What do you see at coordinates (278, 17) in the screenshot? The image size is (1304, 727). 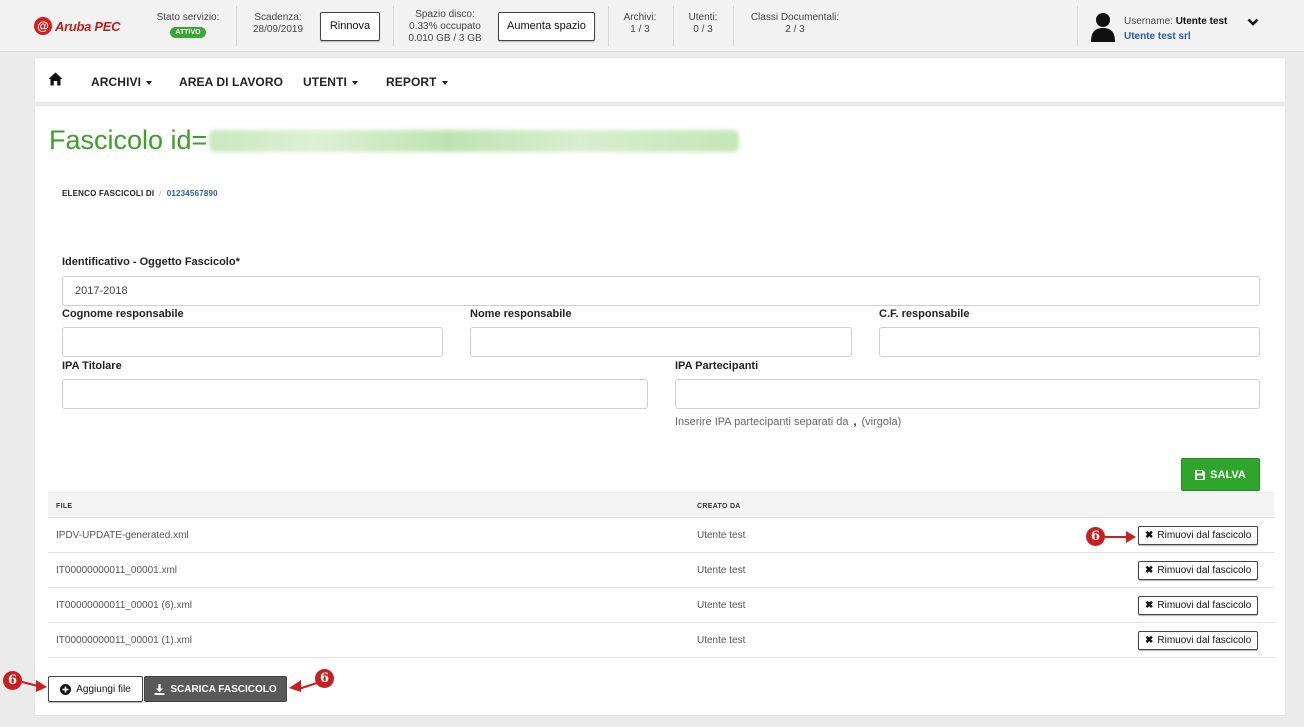 I see `expiry-label: Scadenza:` at bounding box center [278, 17].